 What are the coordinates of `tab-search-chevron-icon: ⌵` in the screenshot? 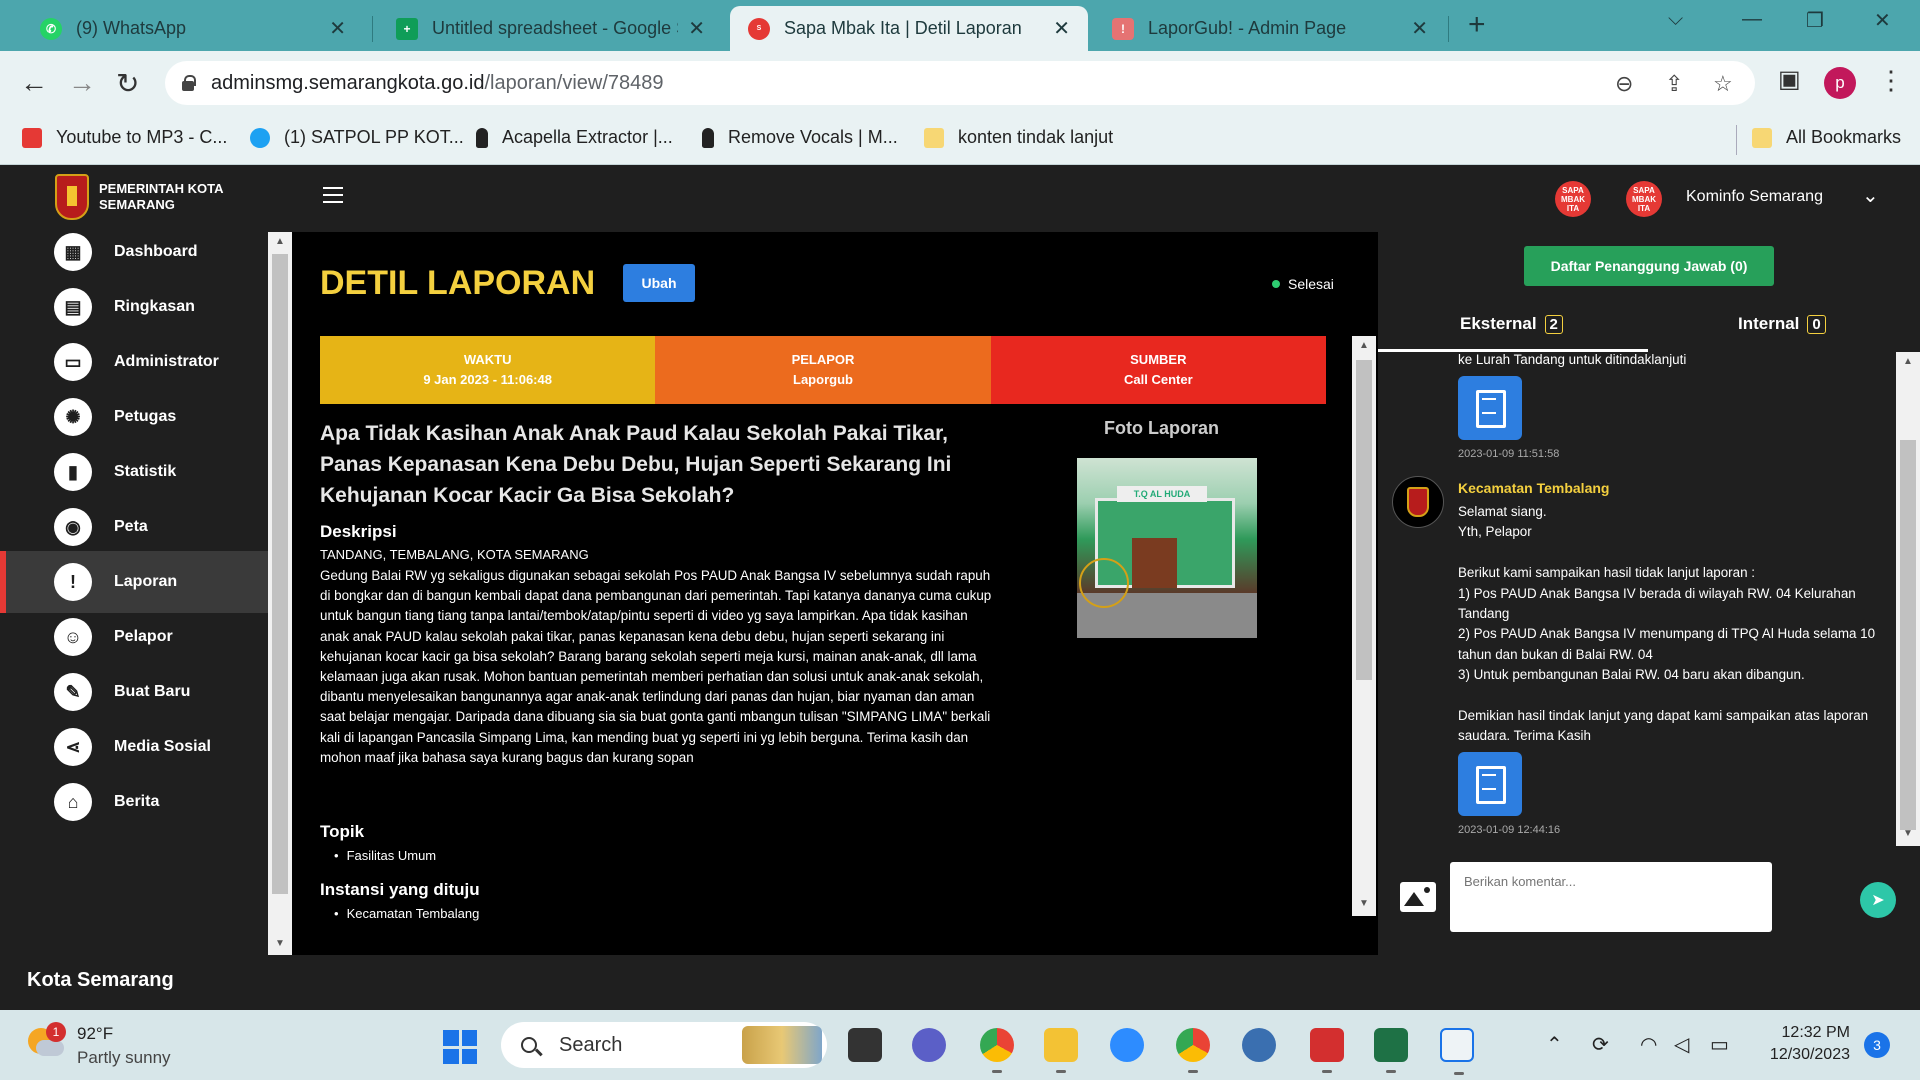 It's located at (1675, 19).